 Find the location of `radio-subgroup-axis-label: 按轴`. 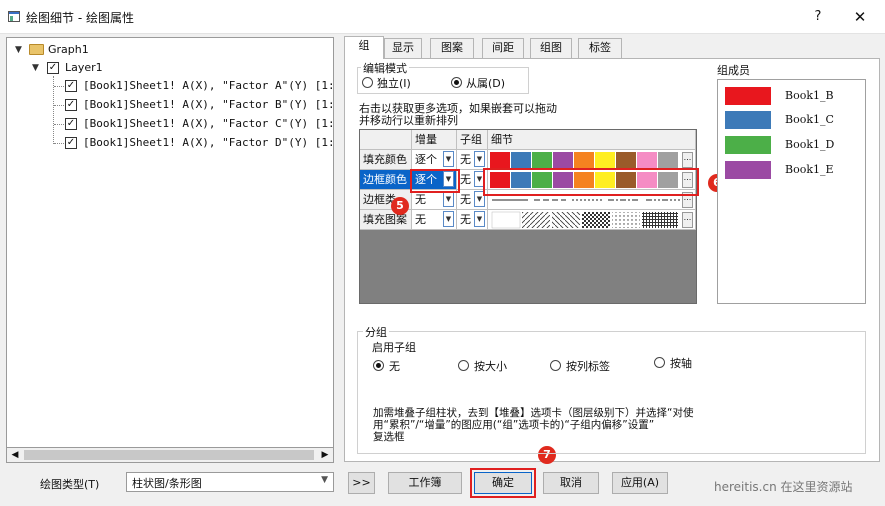

radio-subgroup-axis-label: 按轴 is located at coordinates (681, 363).